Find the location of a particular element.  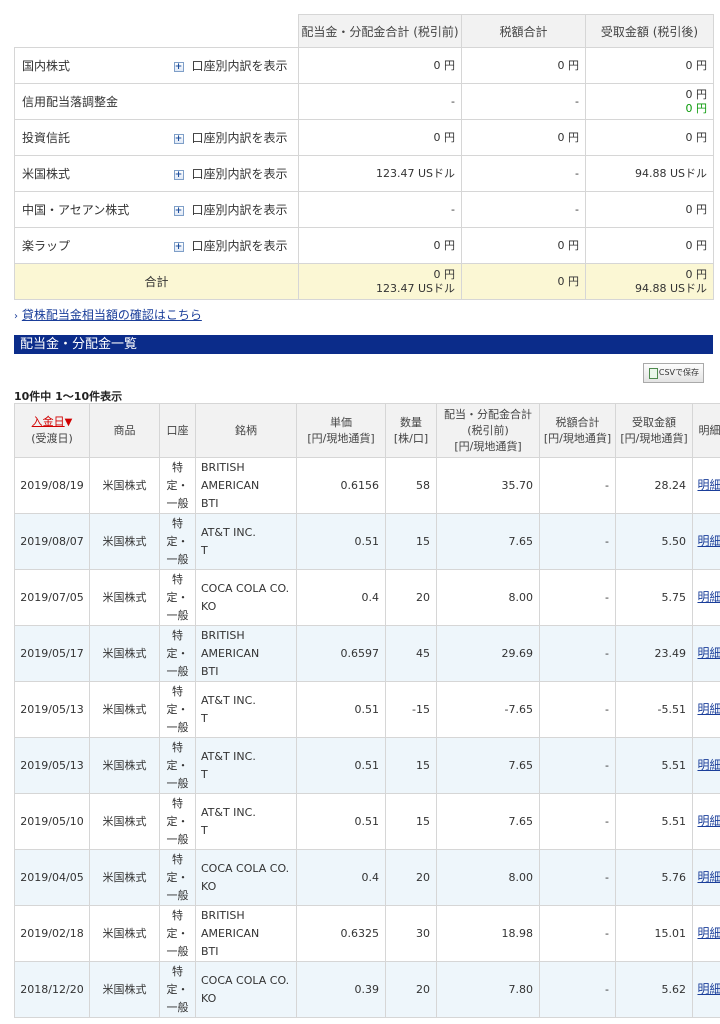

header-received-label: 受取金額 is located at coordinates (654, 422).